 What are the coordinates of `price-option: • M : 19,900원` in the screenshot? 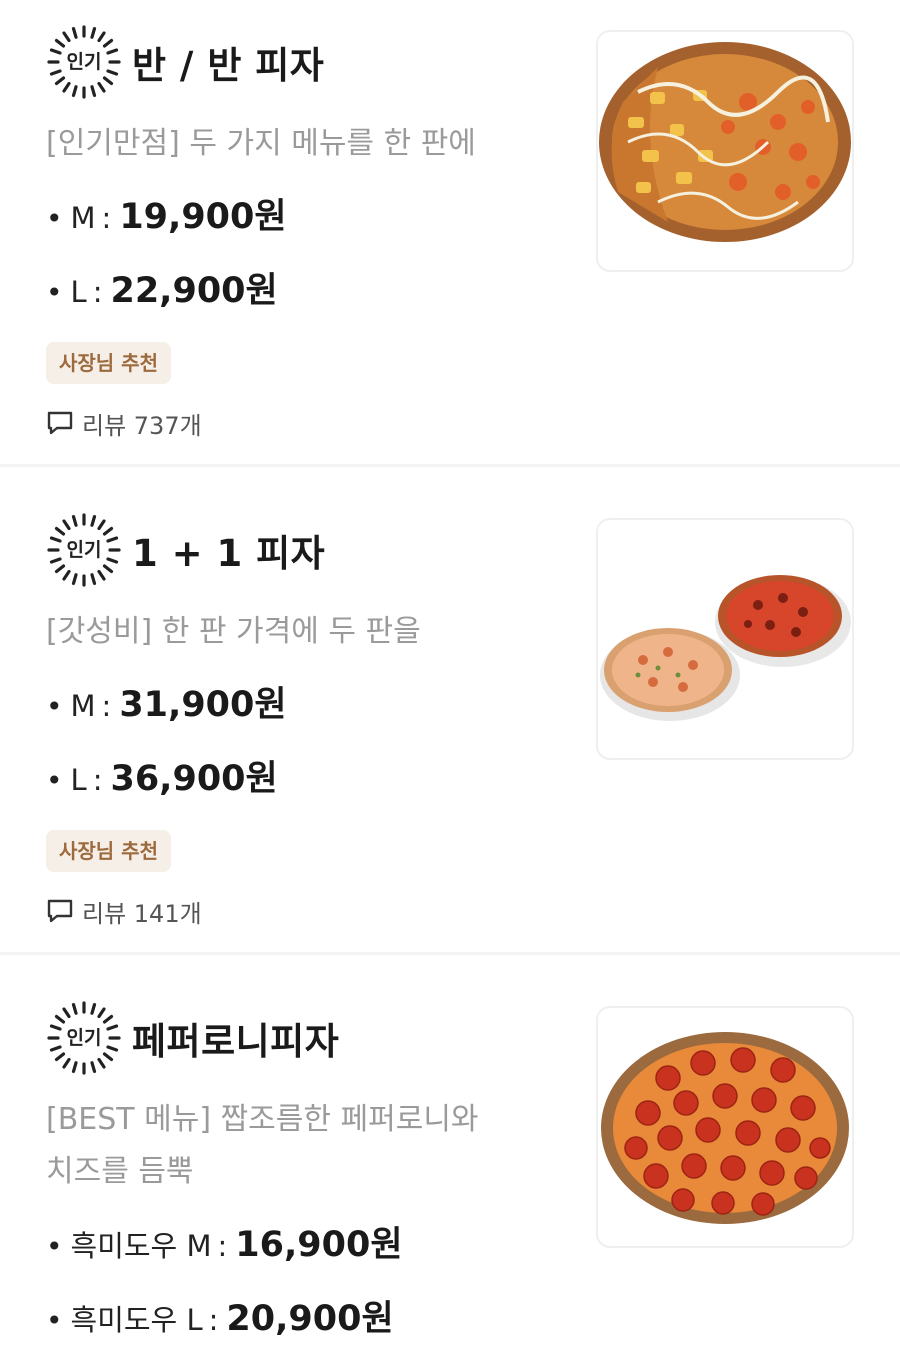 It's located at (306, 217).